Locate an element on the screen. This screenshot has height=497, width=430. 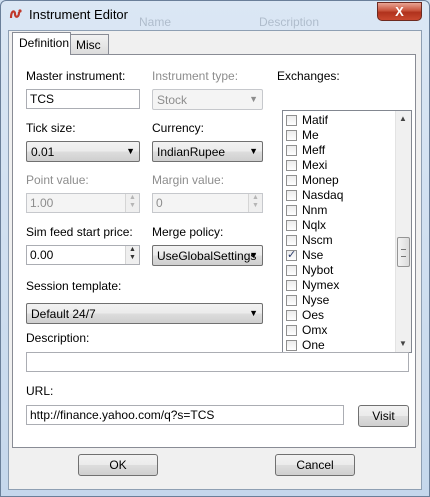
exchange-item-monep: Monep is located at coordinates (312, 180).